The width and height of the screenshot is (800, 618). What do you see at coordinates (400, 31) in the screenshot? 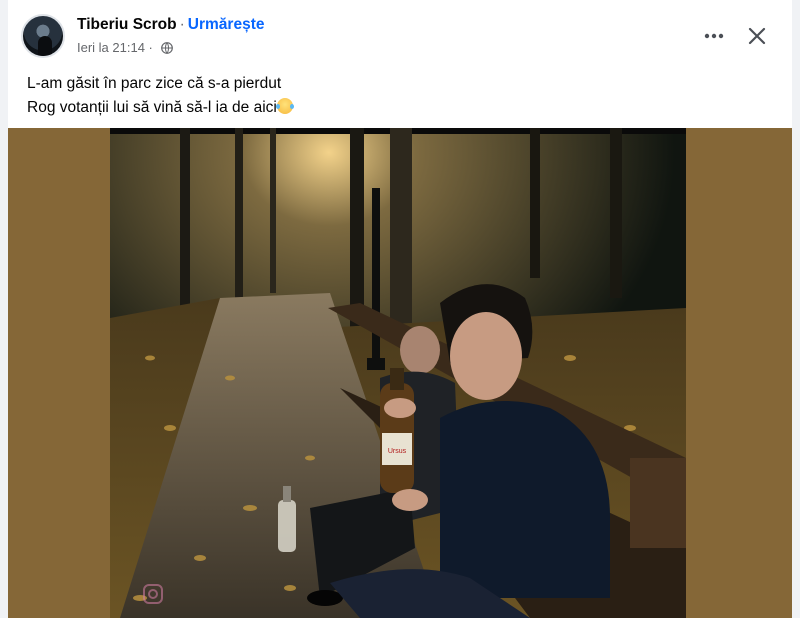
I see `post-header: Tiberiu Scrob · Urmărește Ieri la 21:14 ·` at bounding box center [400, 31].